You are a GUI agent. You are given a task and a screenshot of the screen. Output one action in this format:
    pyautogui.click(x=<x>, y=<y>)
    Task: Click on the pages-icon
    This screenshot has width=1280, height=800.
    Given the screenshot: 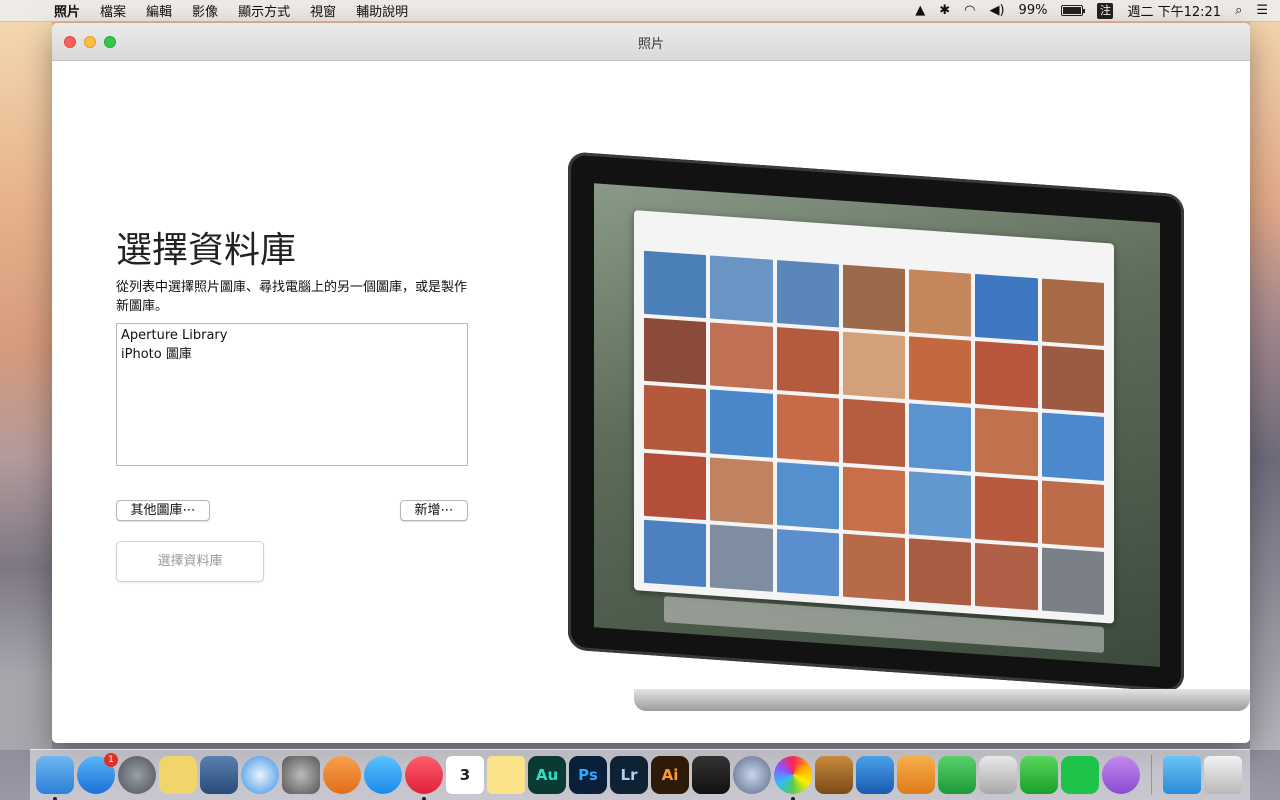 What is the action you would take?
    pyautogui.click(x=916, y=775)
    